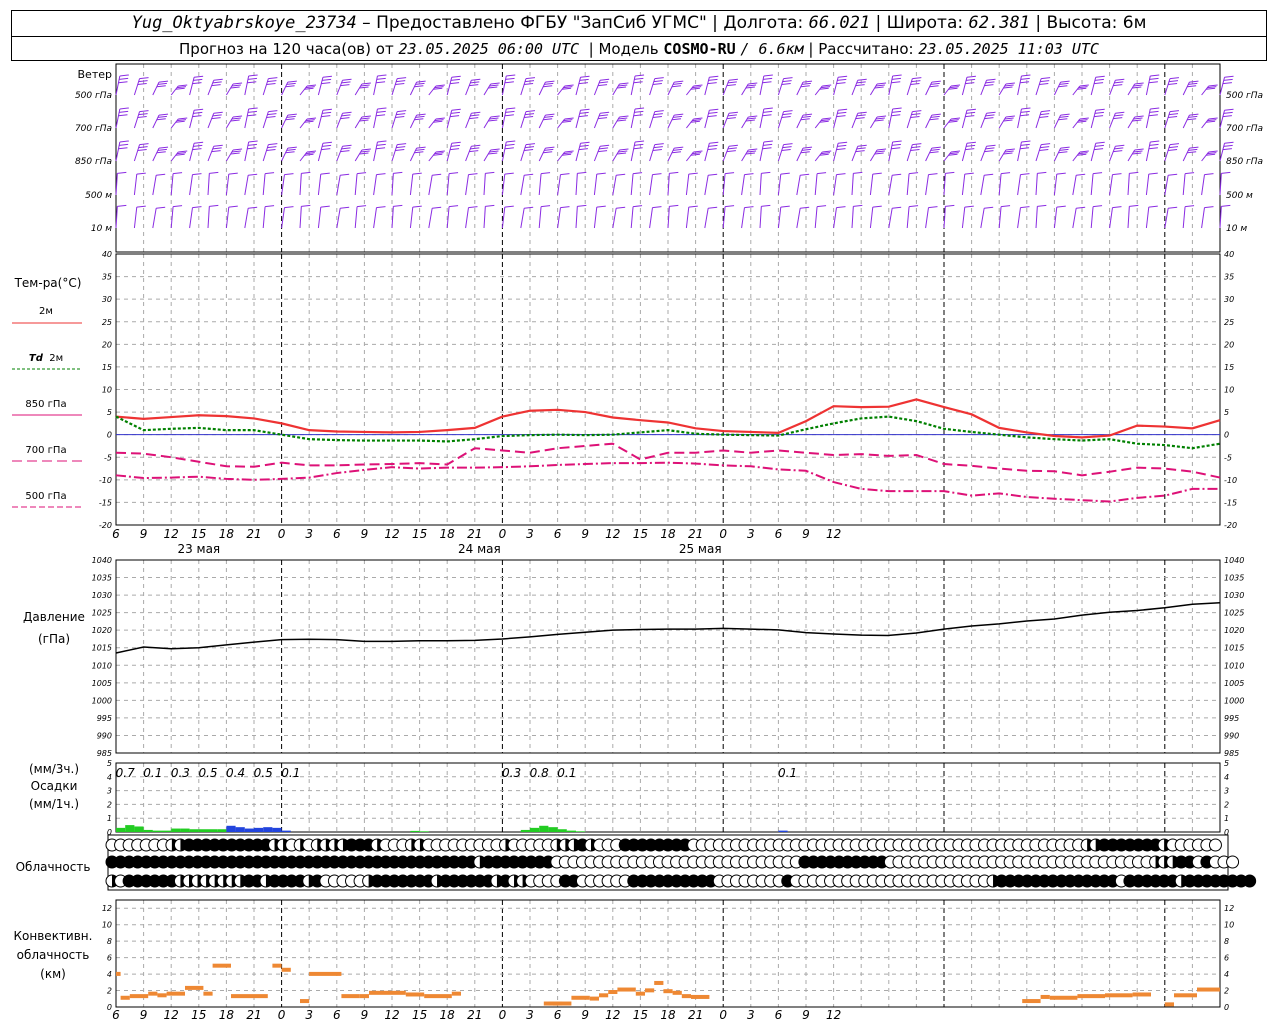 Image resolution: width=1280 pixels, height=1024 pixels. What do you see at coordinates (180, 773) in the screenshot?
I see `precip-3h-total: 0.3` at bounding box center [180, 773].